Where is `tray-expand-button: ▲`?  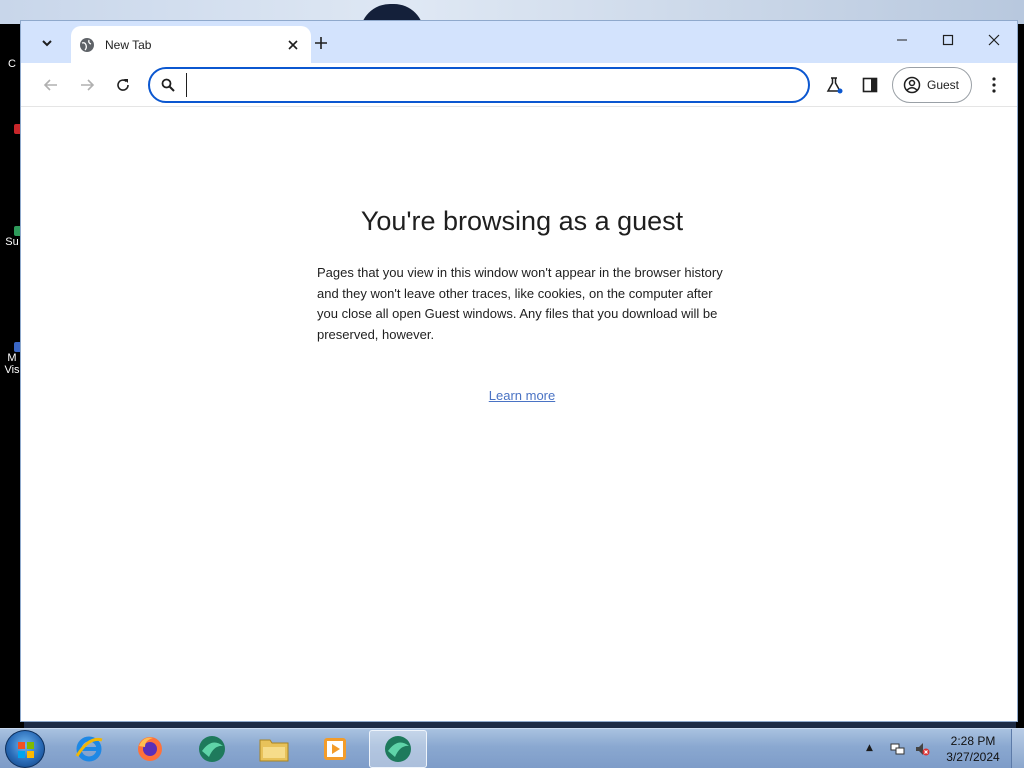 tray-expand-button: ▲ is located at coordinates (869, 748).